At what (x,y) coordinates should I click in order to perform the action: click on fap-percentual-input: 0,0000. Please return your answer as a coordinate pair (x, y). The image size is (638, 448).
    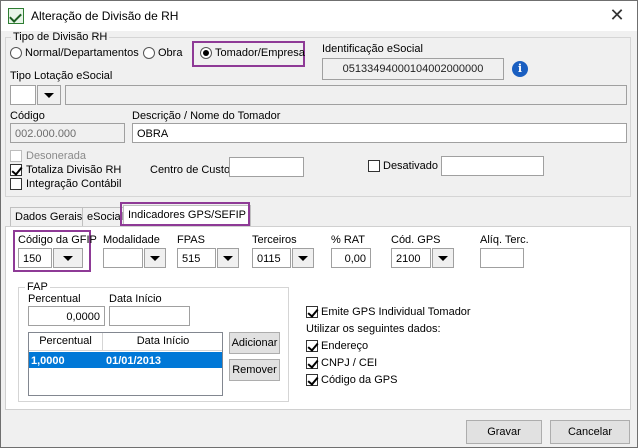
    Looking at the image, I should click on (66, 316).